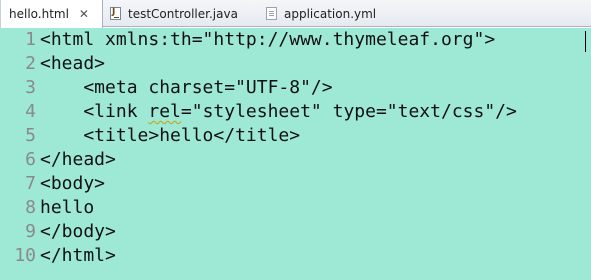 The width and height of the screenshot is (591, 280). Describe the element at coordinates (67, 207) in the screenshot. I see `code-line: hello` at that location.